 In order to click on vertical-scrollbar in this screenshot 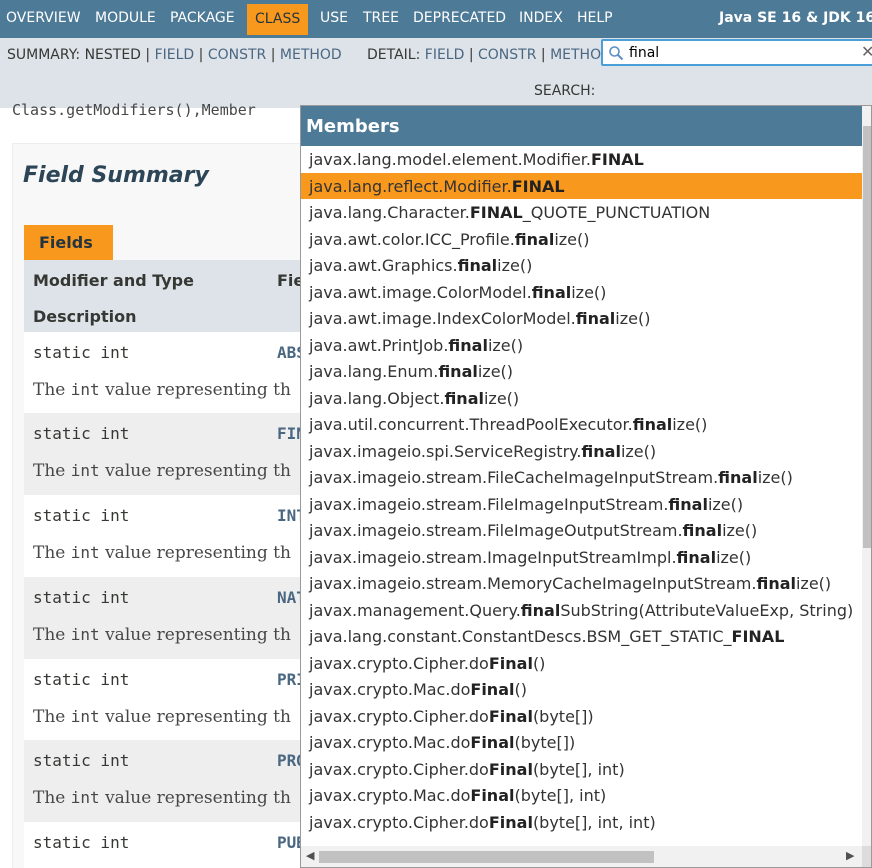, I will do `click(866, 476)`.